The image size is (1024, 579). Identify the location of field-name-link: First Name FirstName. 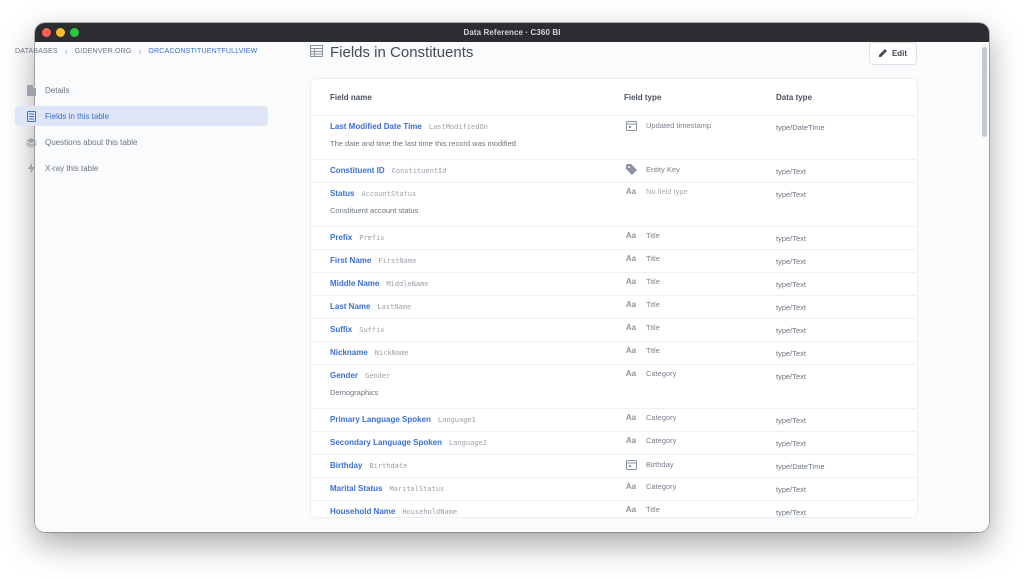
(373, 260).